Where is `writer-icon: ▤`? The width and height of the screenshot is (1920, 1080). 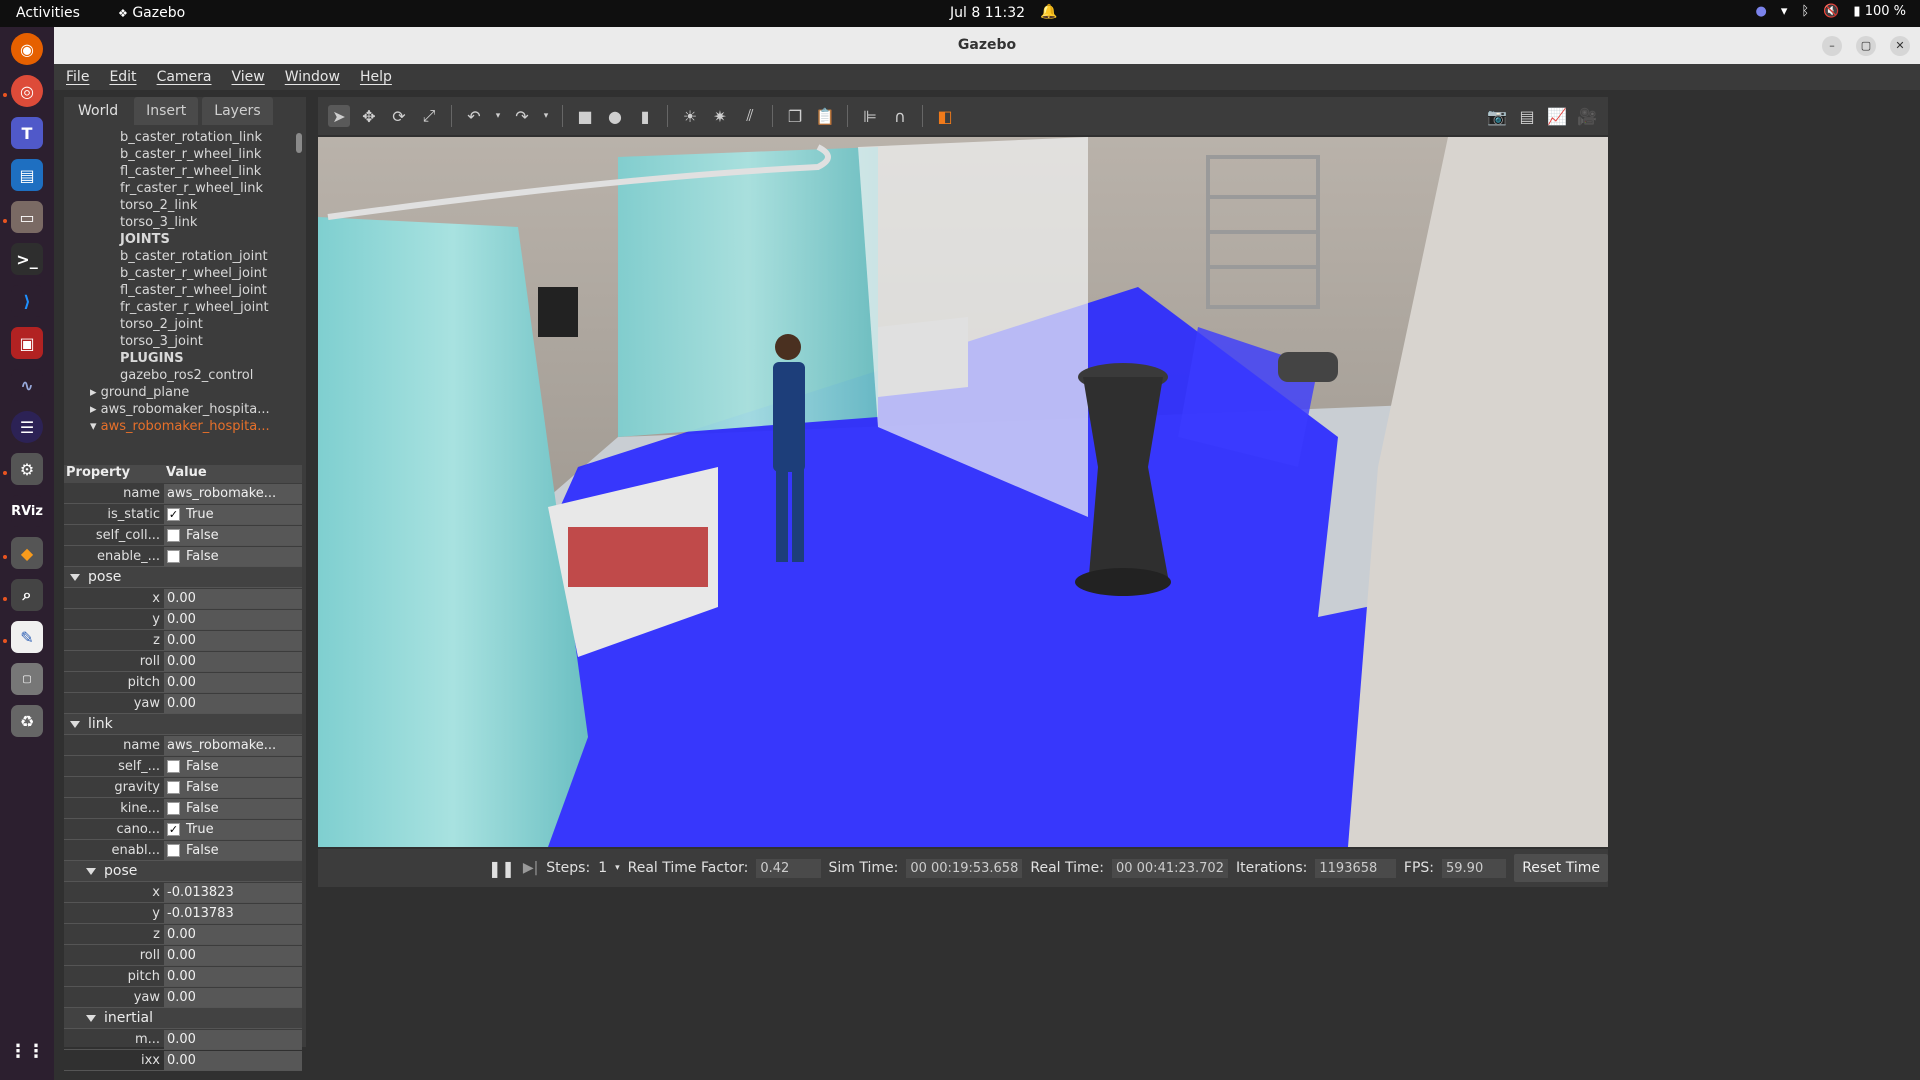 writer-icon: ▤ is located at coordinates (27, 175).